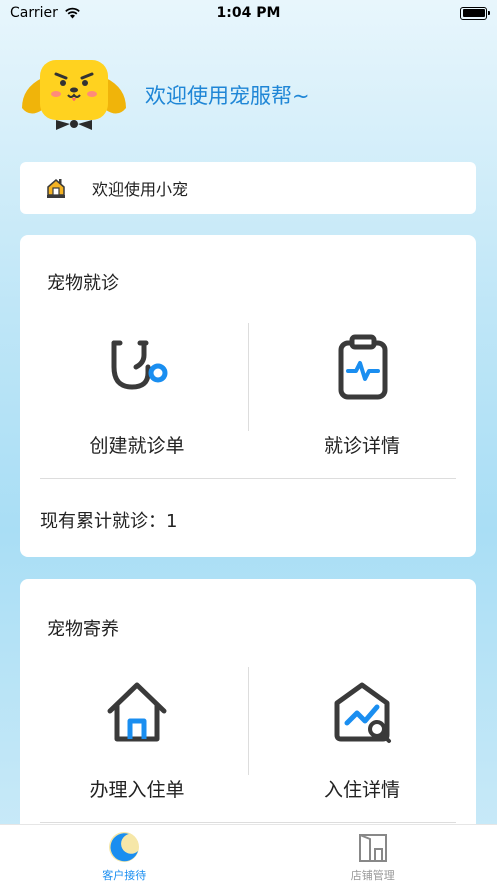  I want to click on house-icon, so click(56, 188).